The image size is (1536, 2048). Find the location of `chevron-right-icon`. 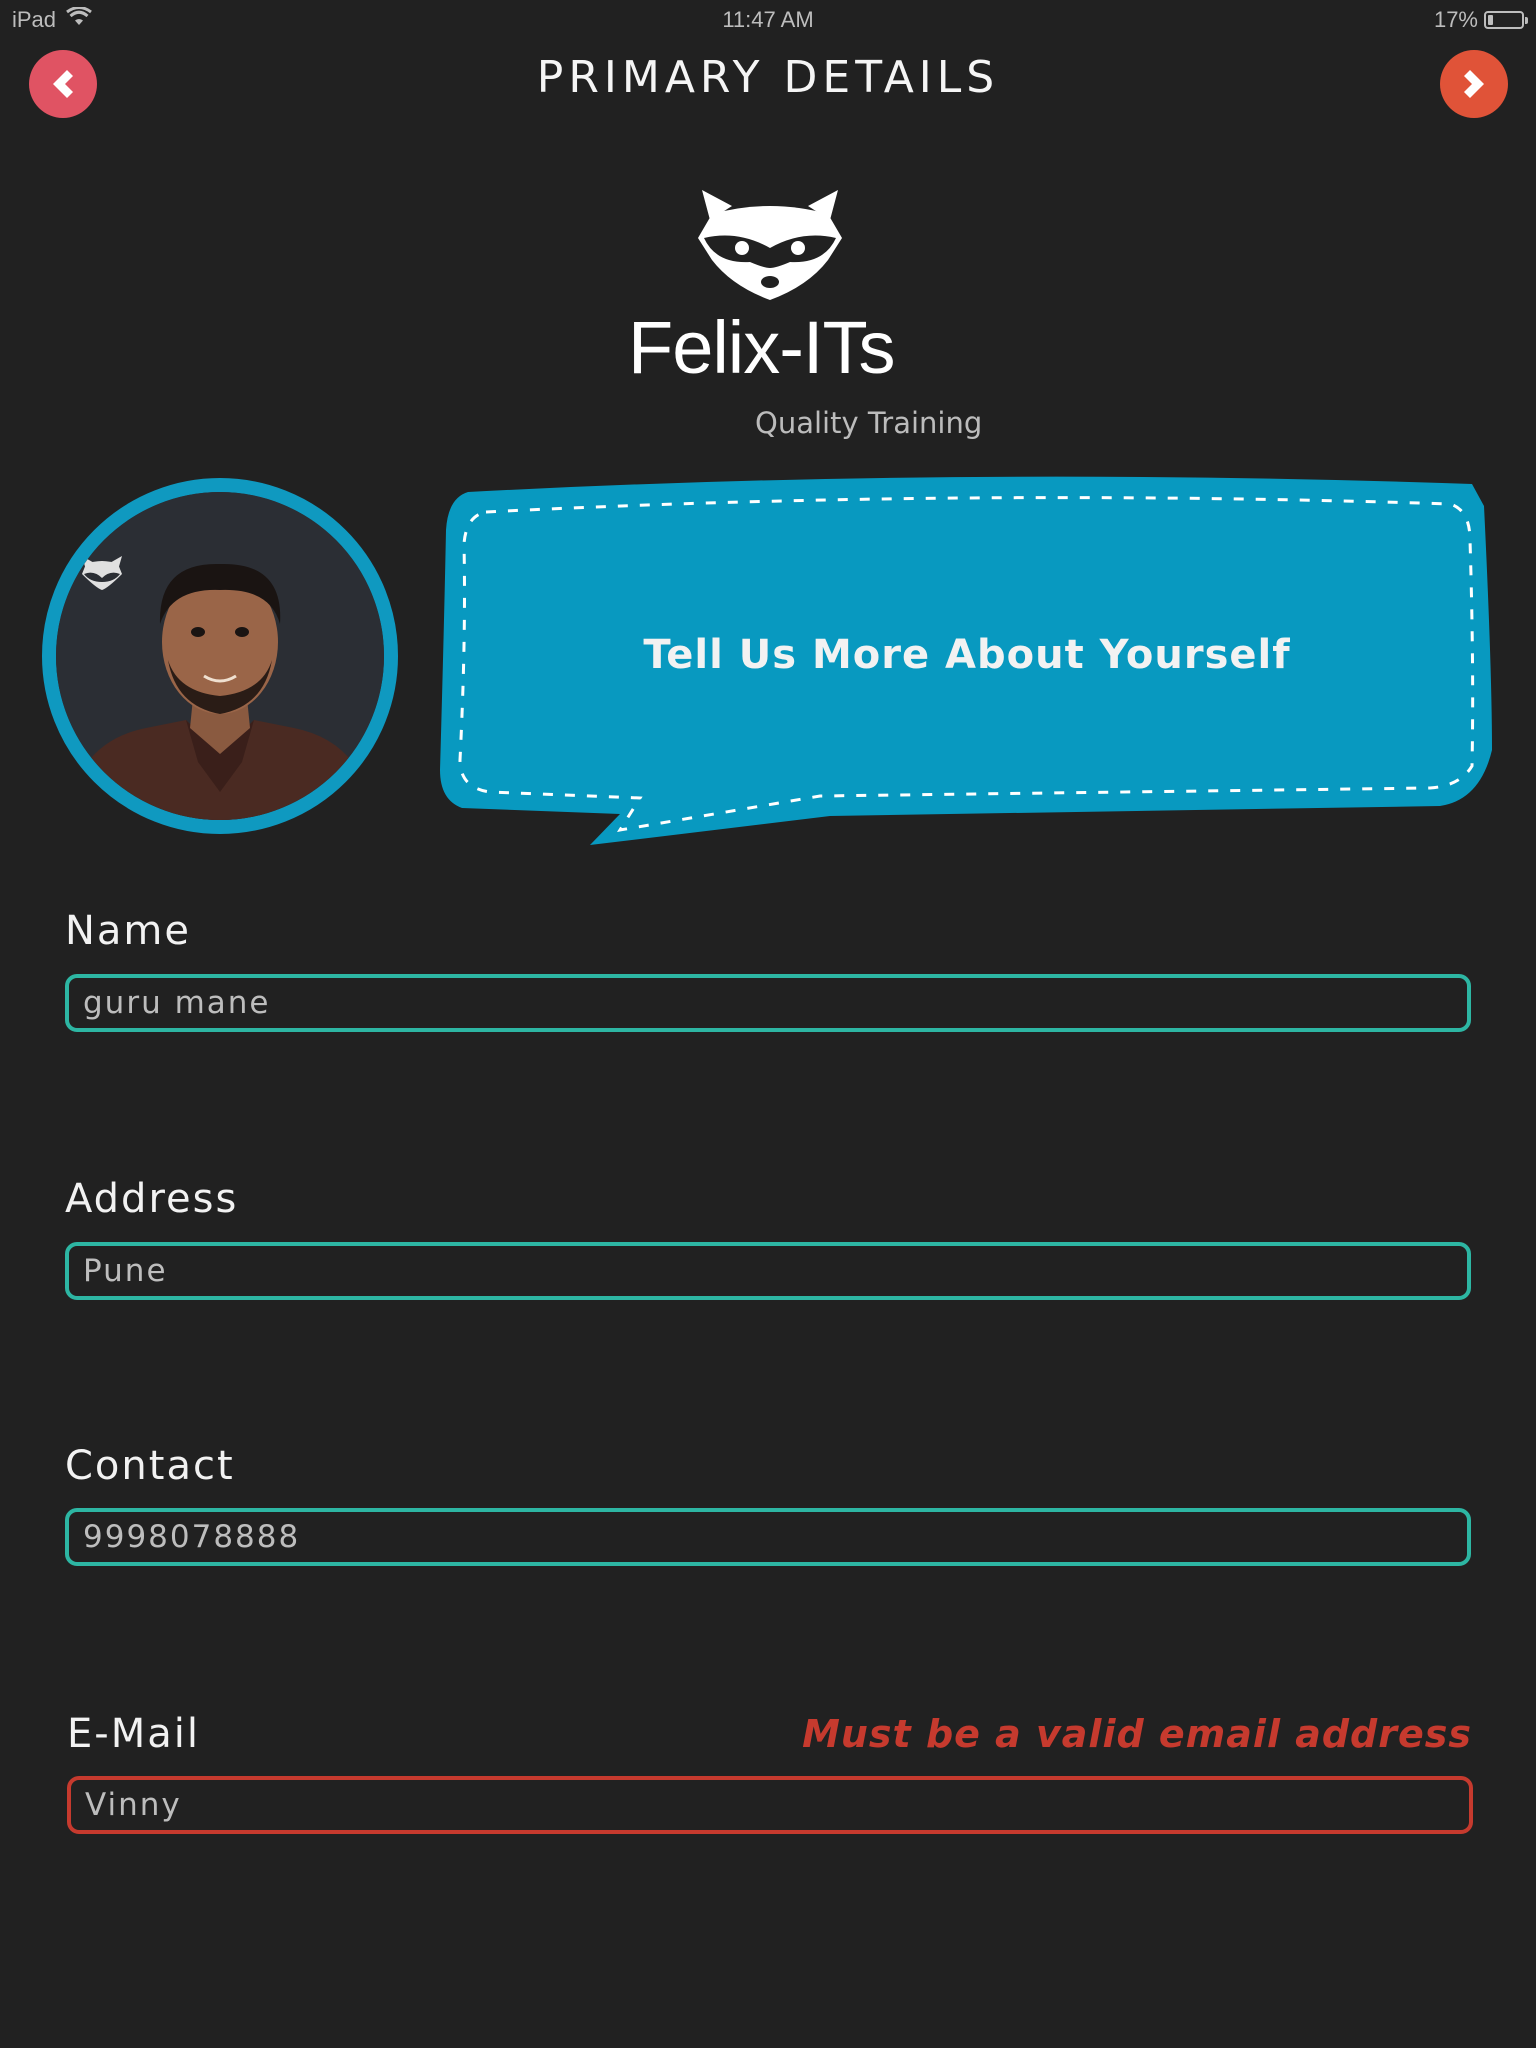

chevron-right-icon is located at coordinates (1474, 84).